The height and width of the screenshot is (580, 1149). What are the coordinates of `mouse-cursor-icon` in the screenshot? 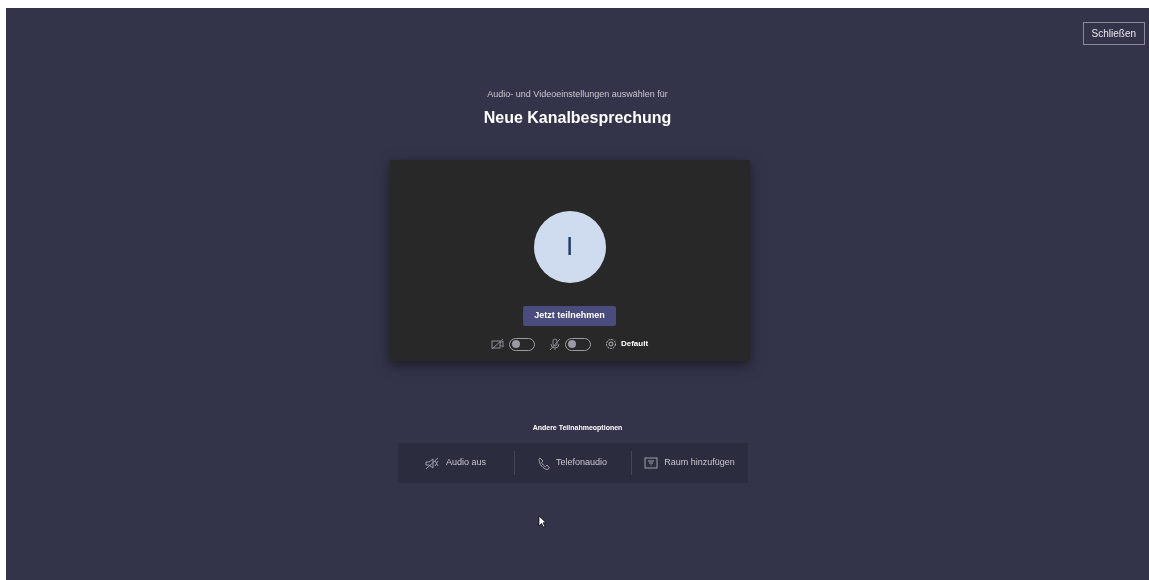 It's located at (542, 521).